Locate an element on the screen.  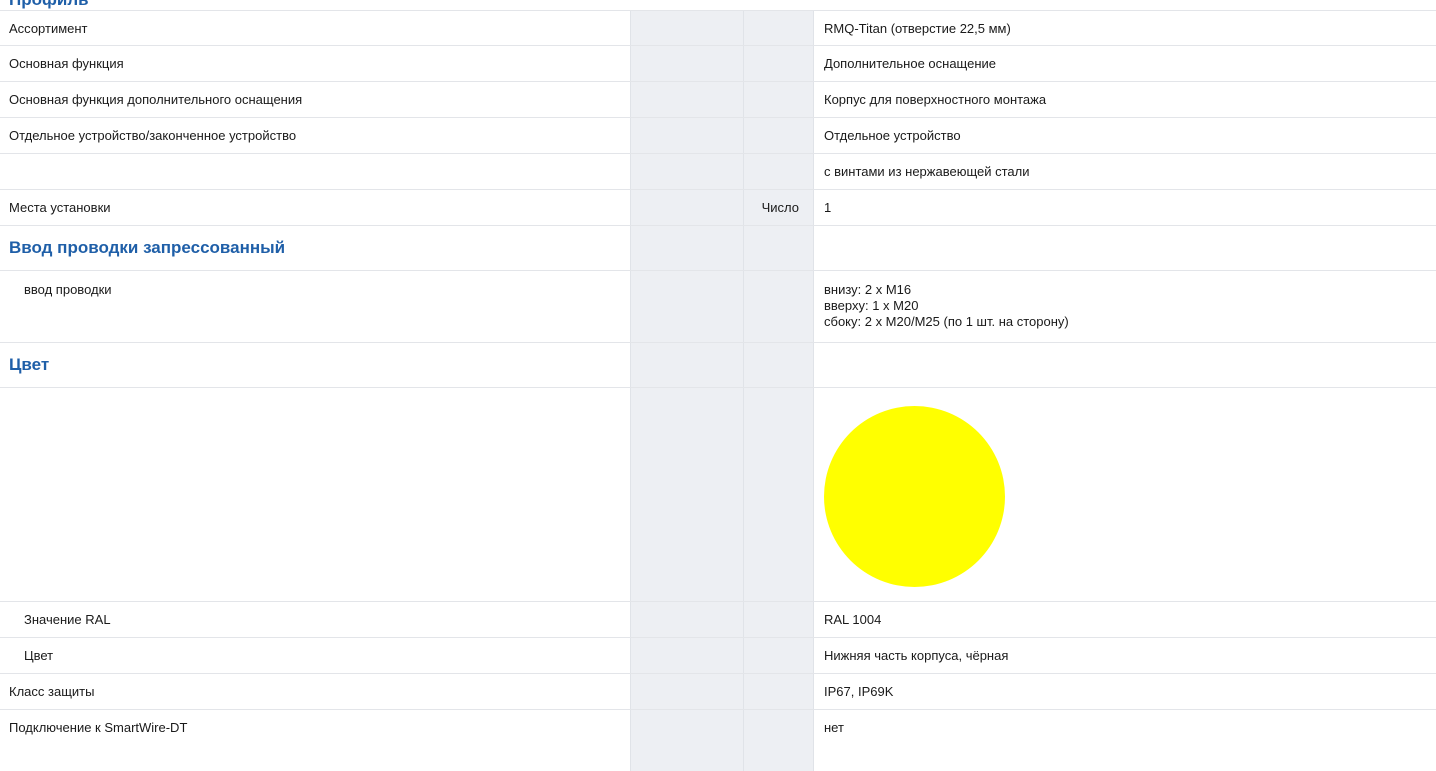
value-line: сбоку: 2 x M20/M25 (по 1 шт. на сторону) is located at coordinates (946, 321).